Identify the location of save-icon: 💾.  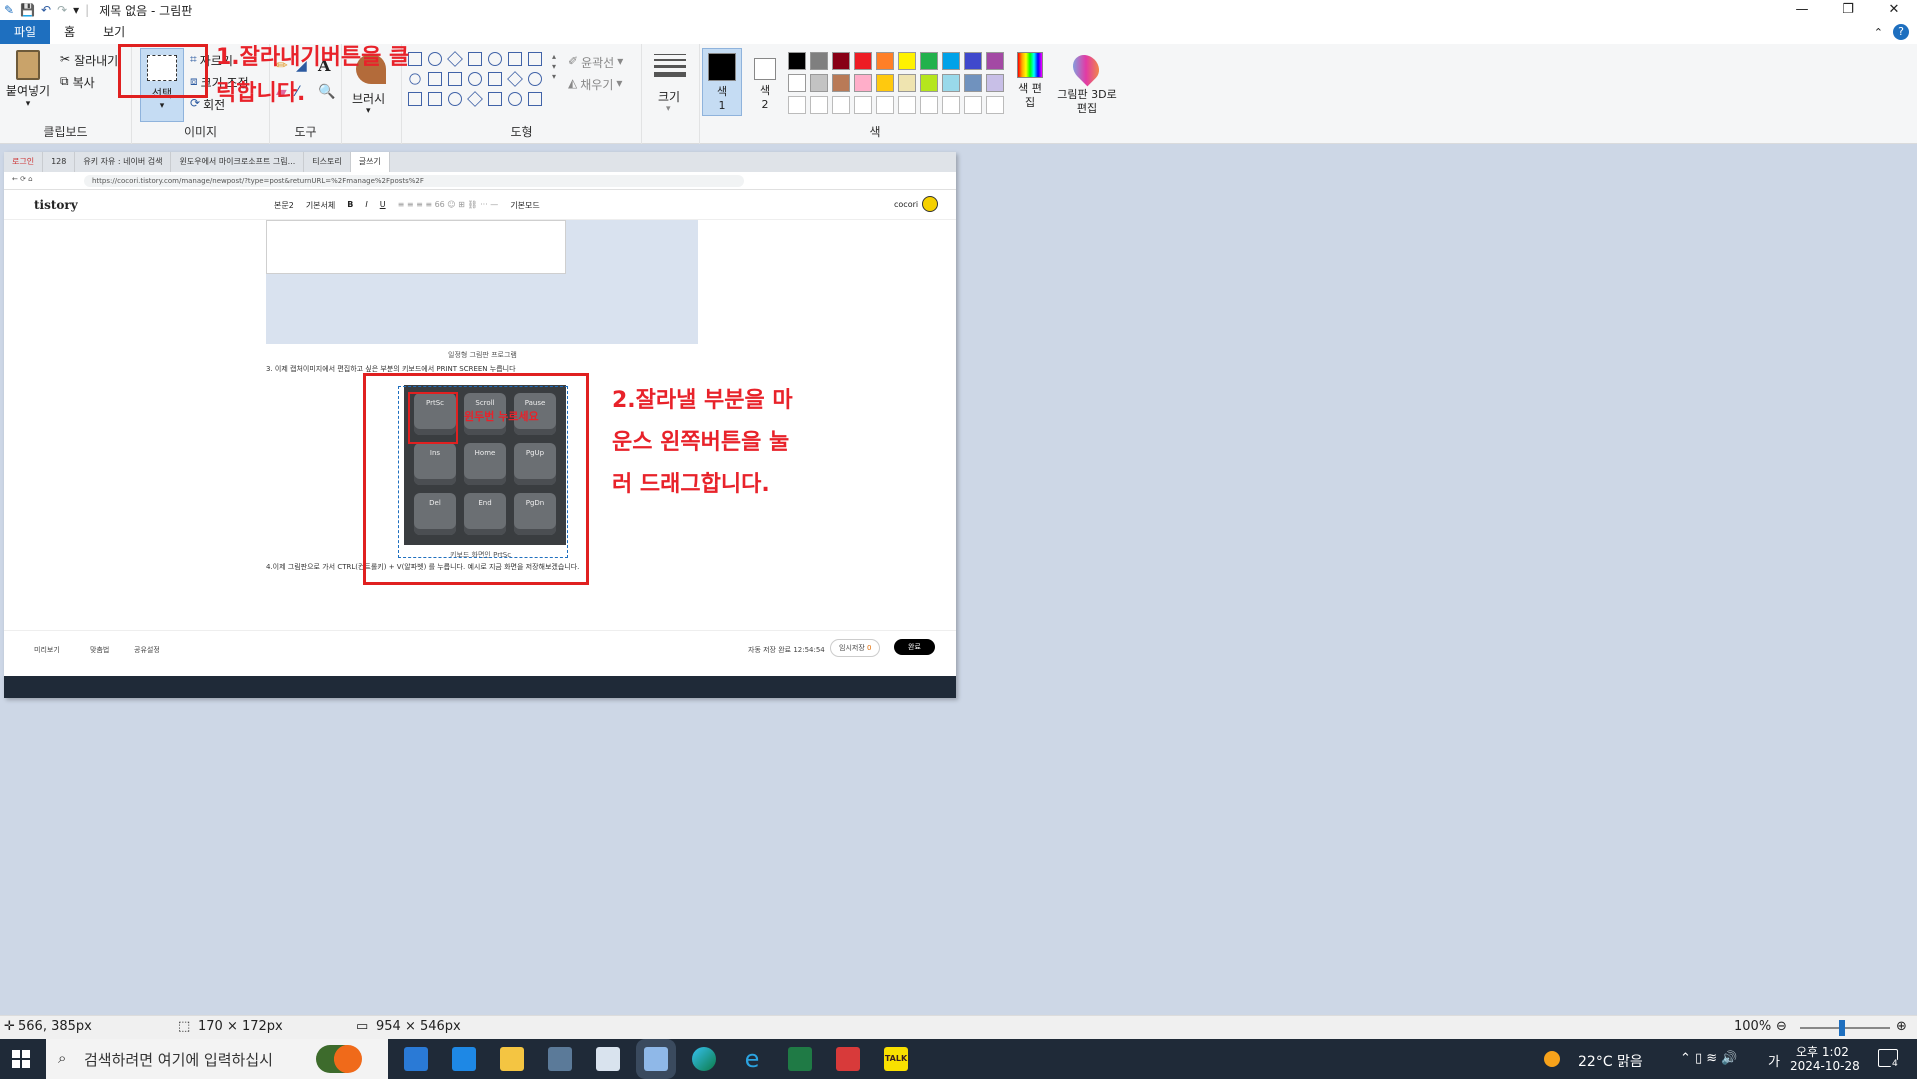
(27, 10).